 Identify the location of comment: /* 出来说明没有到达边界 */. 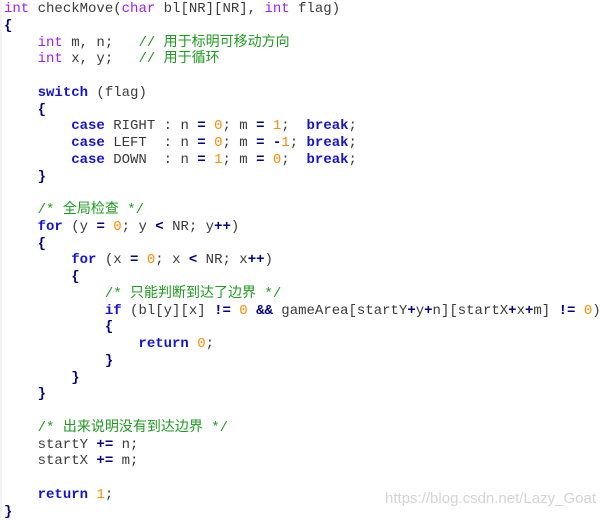
(133, 428).